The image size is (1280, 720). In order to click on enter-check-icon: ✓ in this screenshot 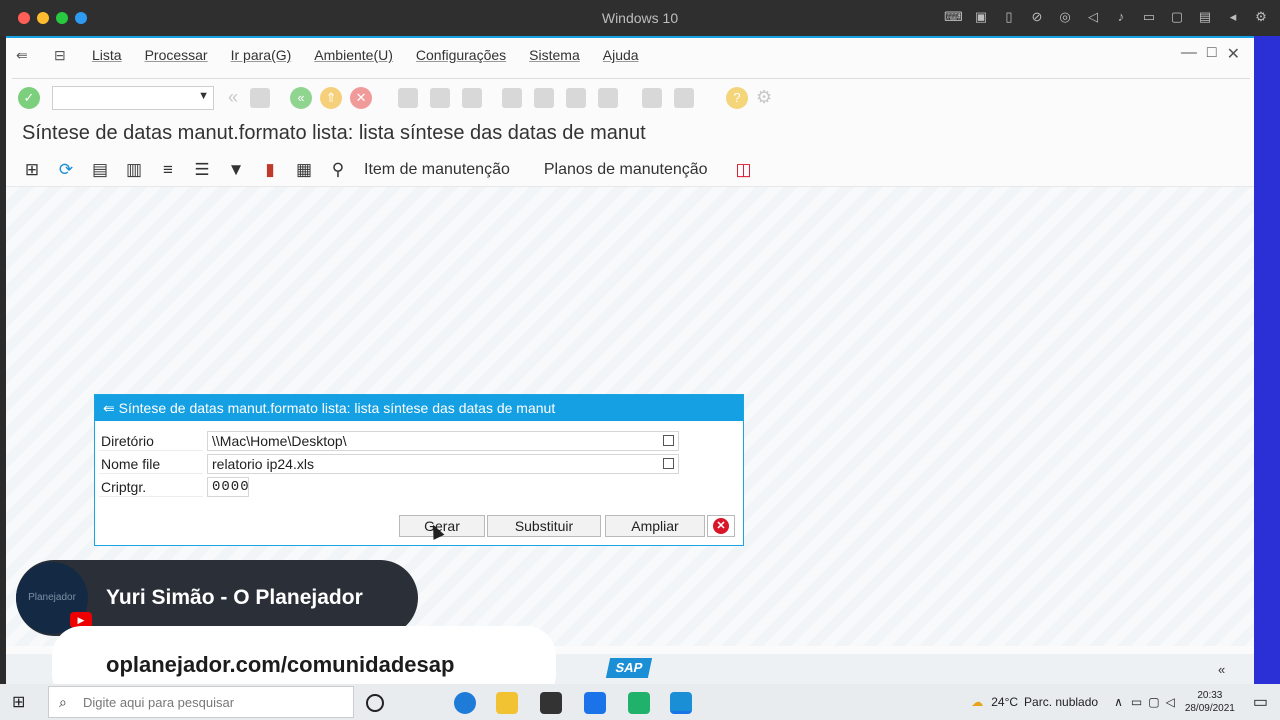, I will do `click(29, 97)`.